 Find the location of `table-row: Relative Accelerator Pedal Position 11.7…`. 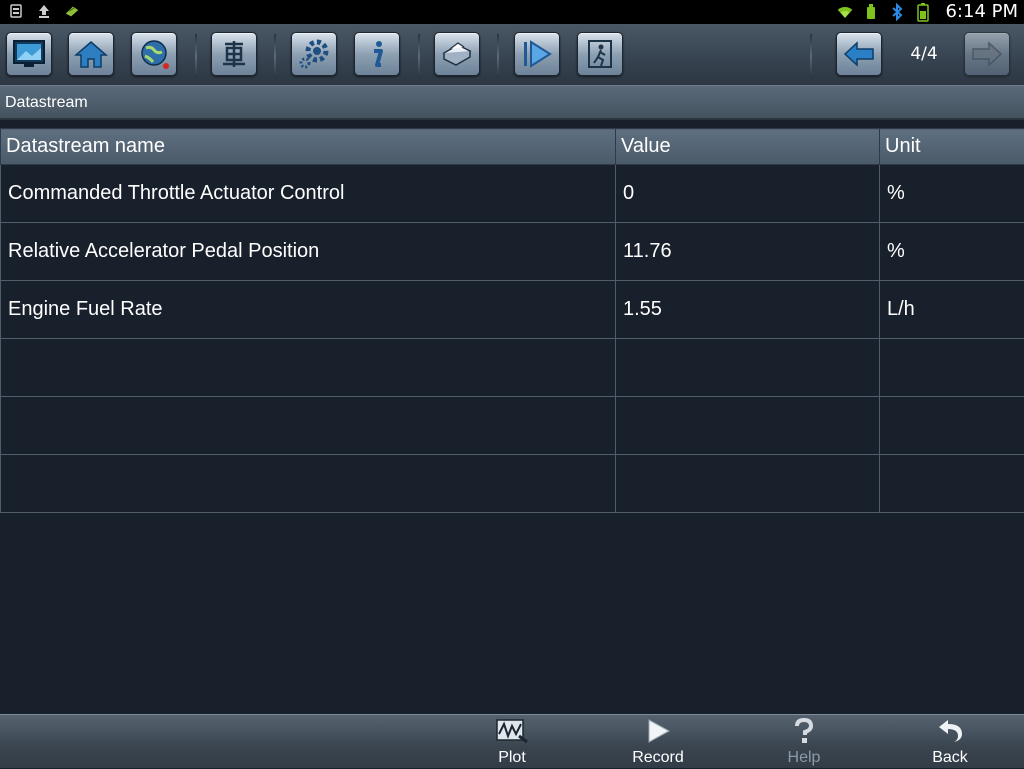

table-row: Relative Accelerator Pedal Position 11.7… is located at coordinates (512, 252).